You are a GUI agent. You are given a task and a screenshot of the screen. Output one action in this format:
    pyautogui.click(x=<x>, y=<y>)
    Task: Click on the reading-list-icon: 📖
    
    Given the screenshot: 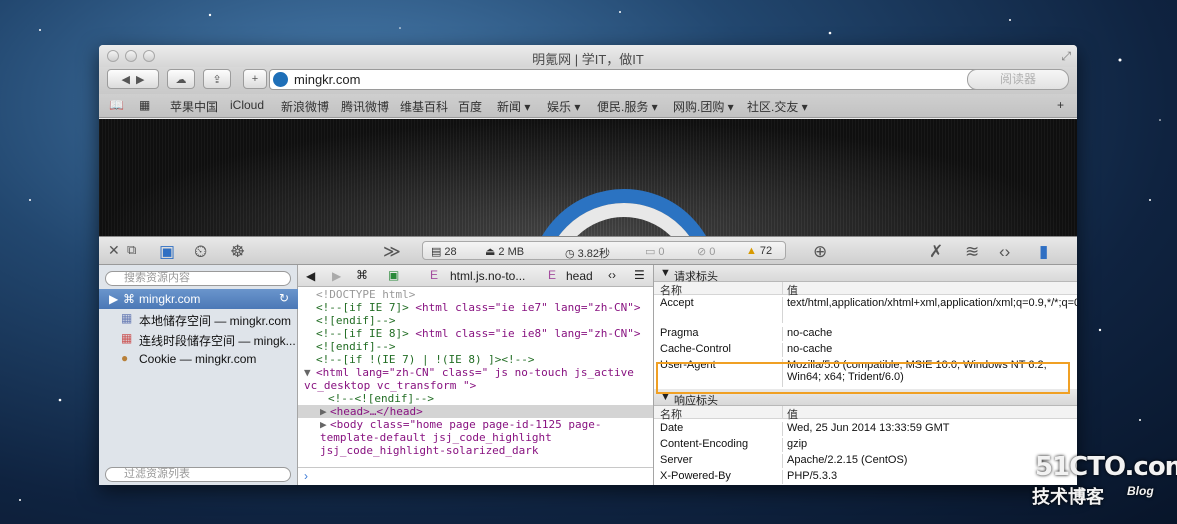 What is the action you would take?
    pyautogui.click(x=116, y=105)
    